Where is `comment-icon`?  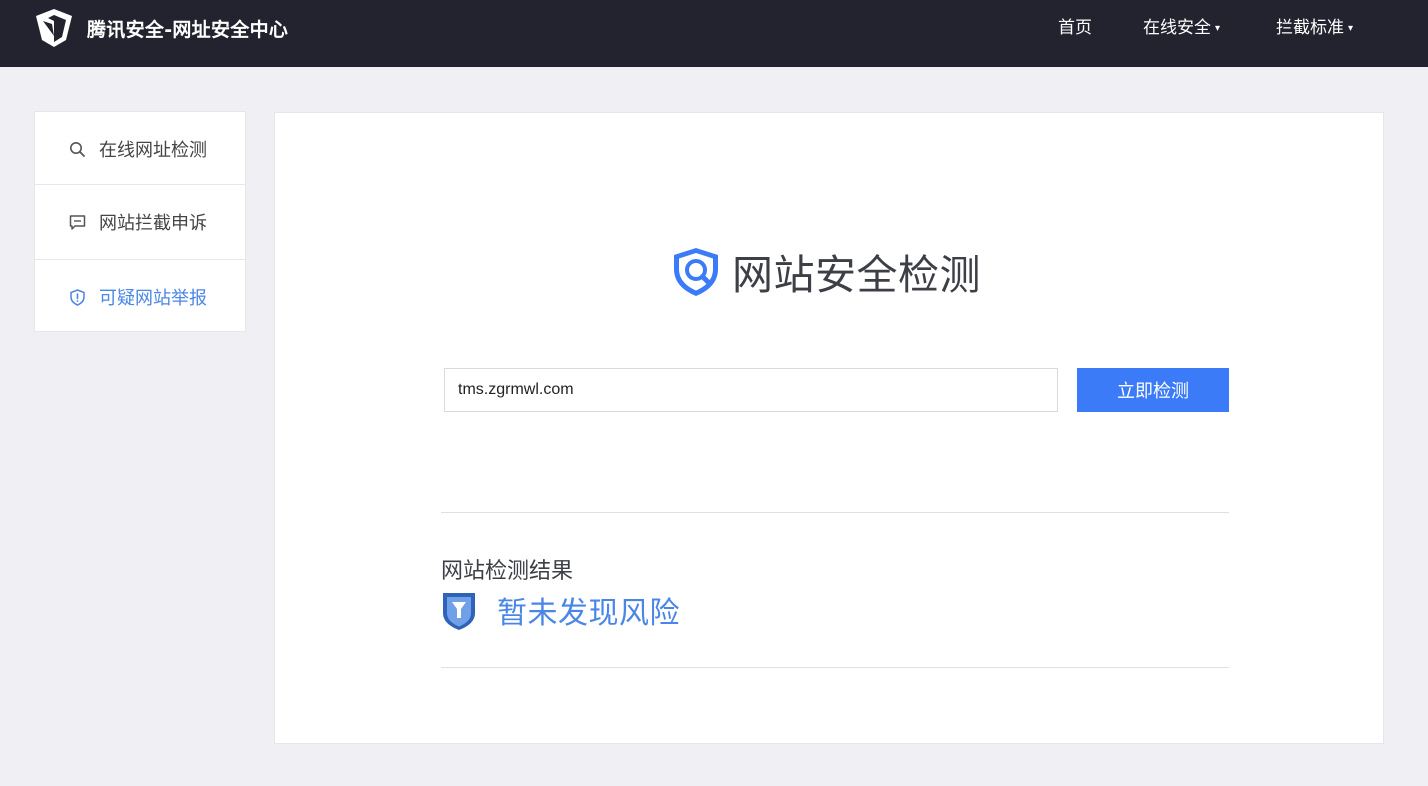
comment-icon is located at coordinates (77, 222).